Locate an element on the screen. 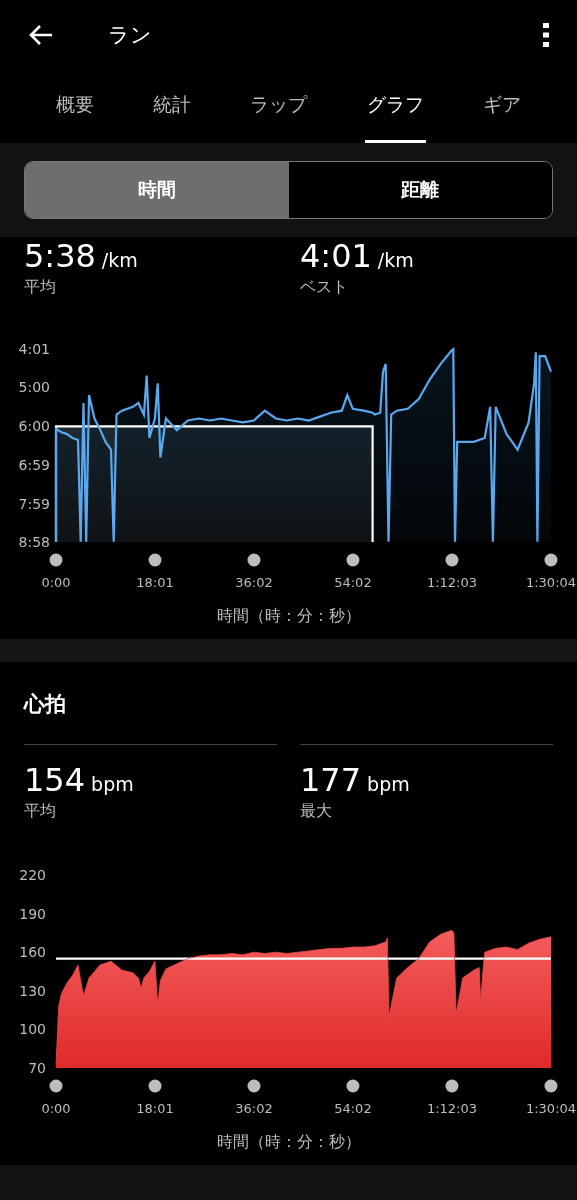 The height and width of the screenshot is (1200, 577). tab: ラップ is located at coordinates (279, 106).